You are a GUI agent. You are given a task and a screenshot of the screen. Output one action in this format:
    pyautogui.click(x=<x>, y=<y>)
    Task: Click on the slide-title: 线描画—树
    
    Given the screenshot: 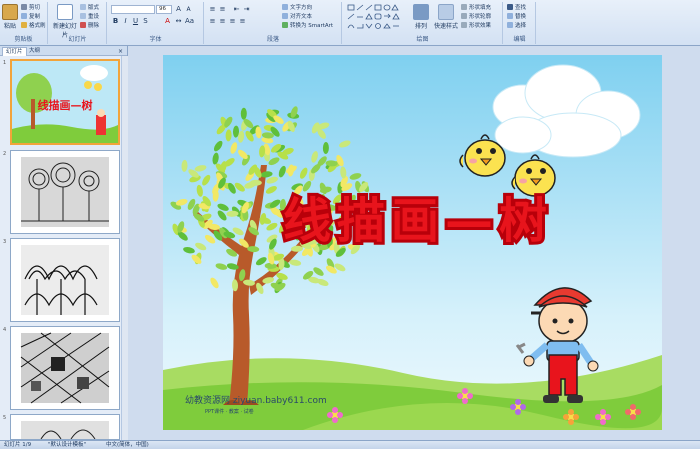 What is the action you would take?
    pyautogui.click(x=418, y=221)
    